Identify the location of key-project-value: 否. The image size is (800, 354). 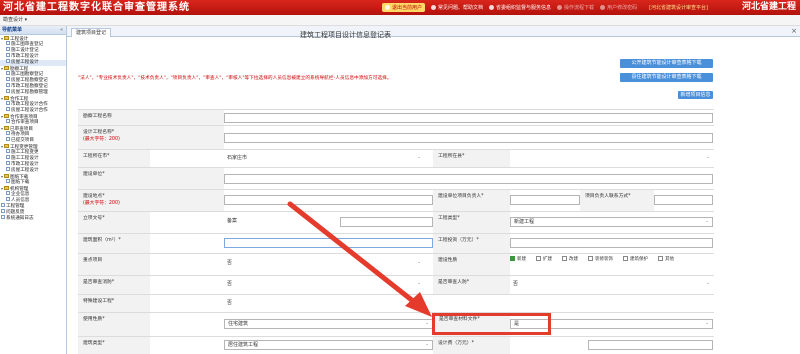
(230, 263).